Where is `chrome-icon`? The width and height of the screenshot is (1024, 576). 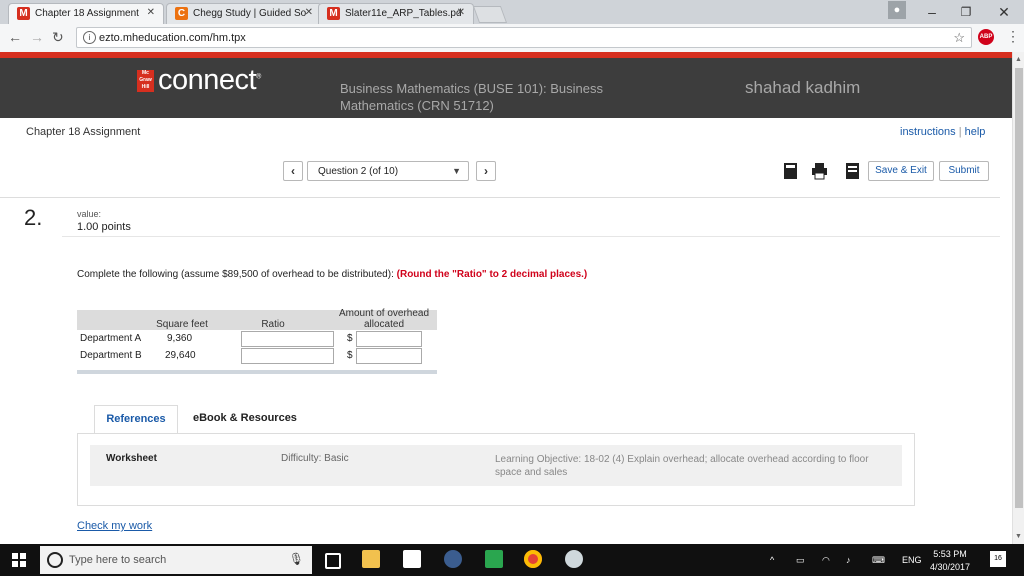
chrome-icon is located at coordinates (533, 559).